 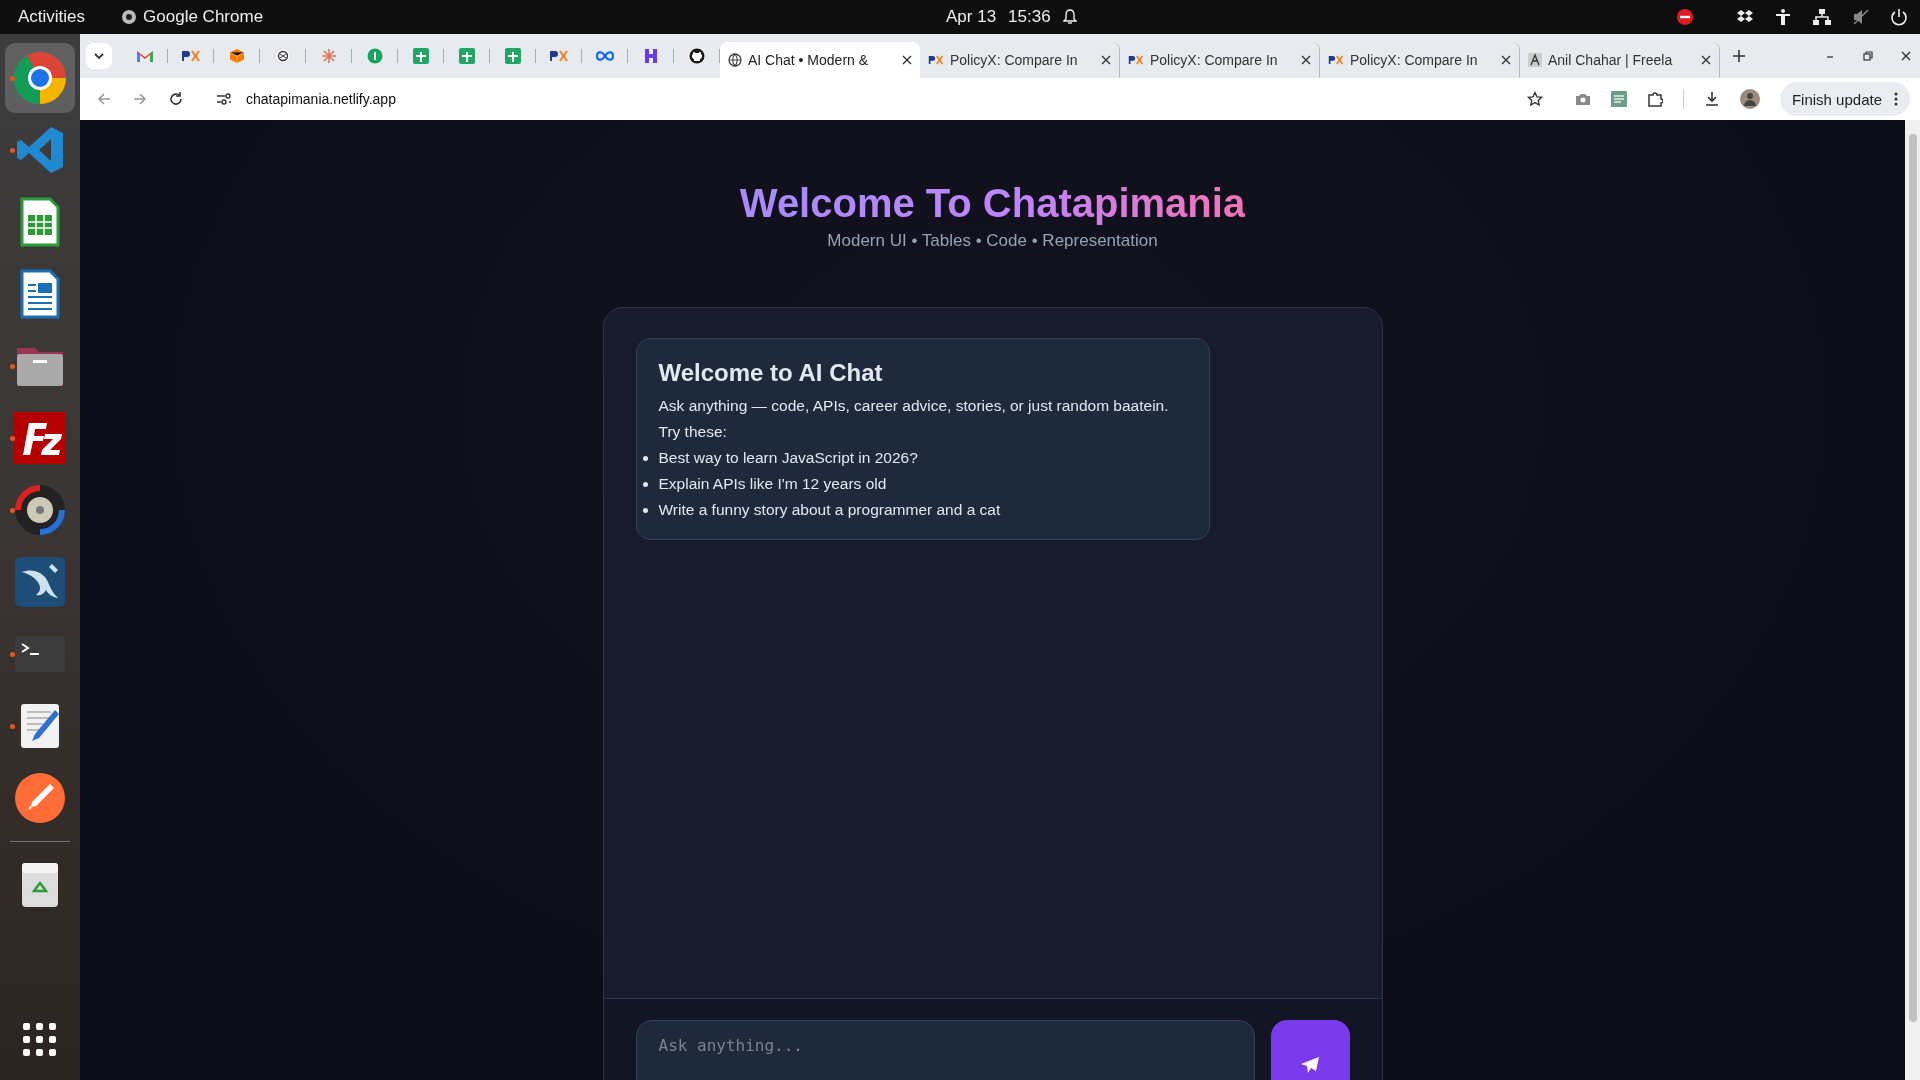 I want to click on url-text: chatapimania.netlify.app, so click(x=321, y=99).